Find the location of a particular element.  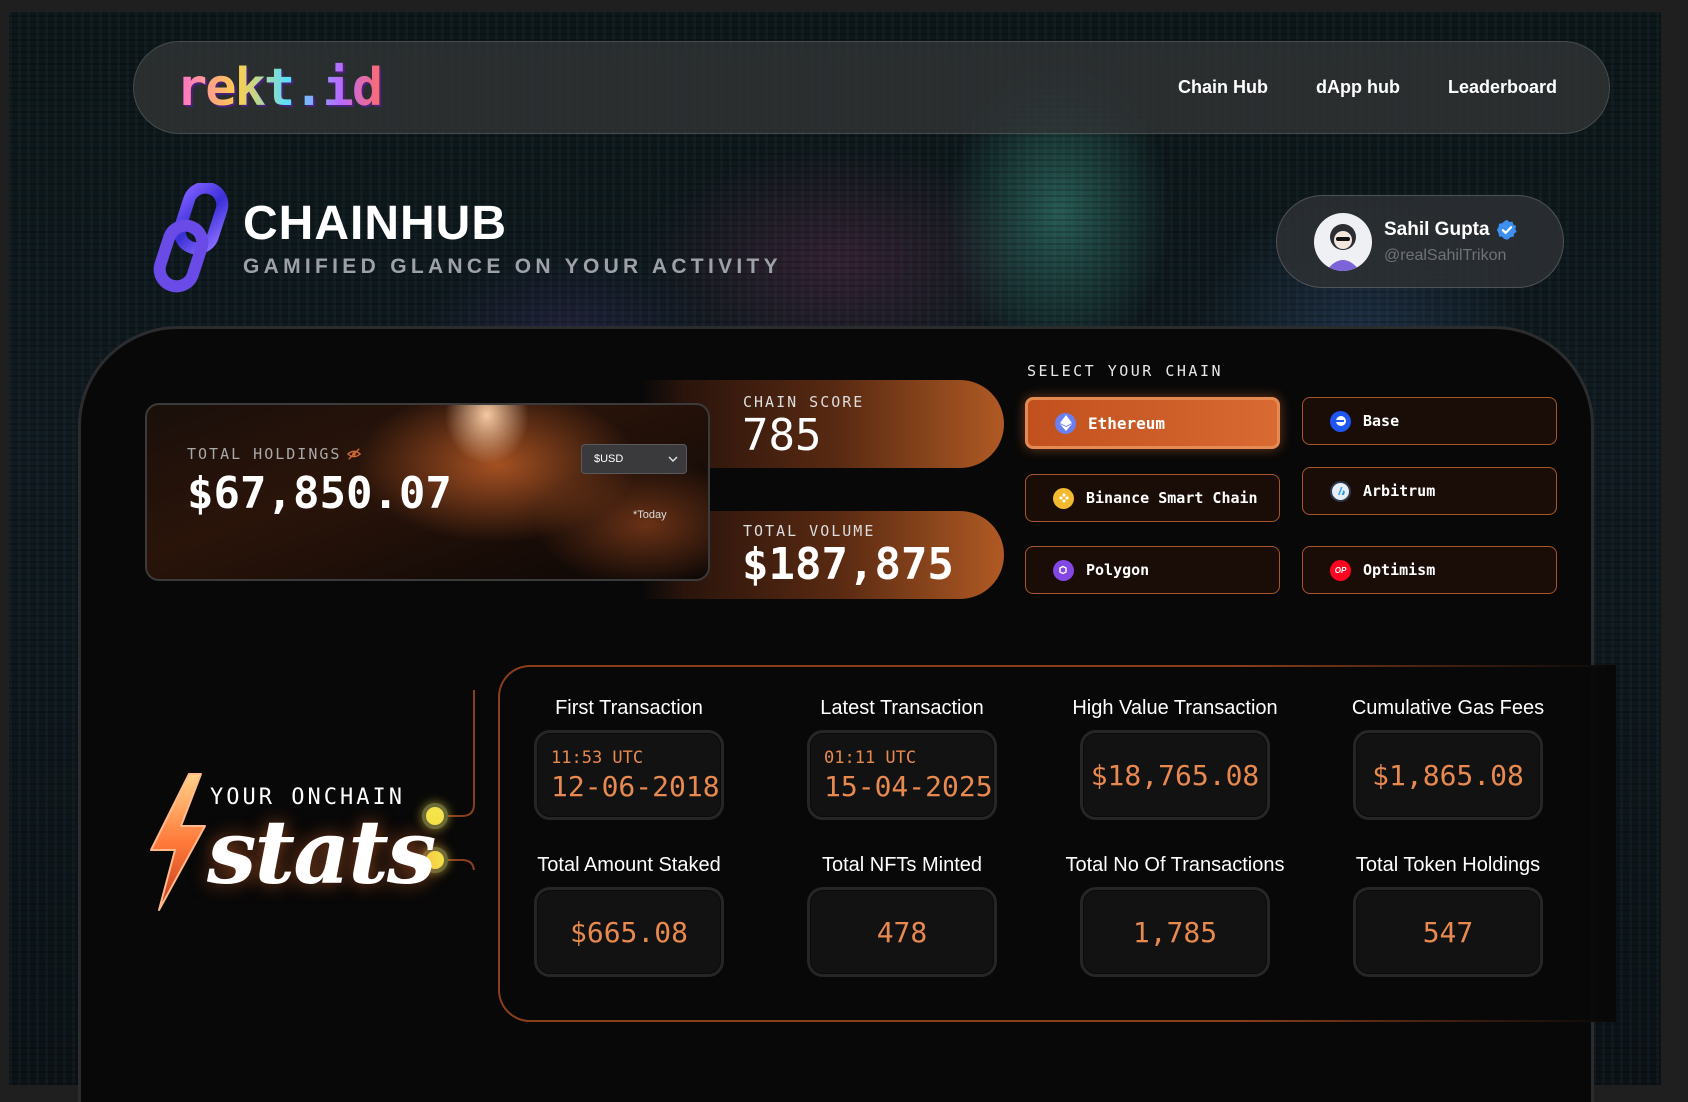

chain-option-optimism: OP Optimism is located at coordinates (1429, 570).